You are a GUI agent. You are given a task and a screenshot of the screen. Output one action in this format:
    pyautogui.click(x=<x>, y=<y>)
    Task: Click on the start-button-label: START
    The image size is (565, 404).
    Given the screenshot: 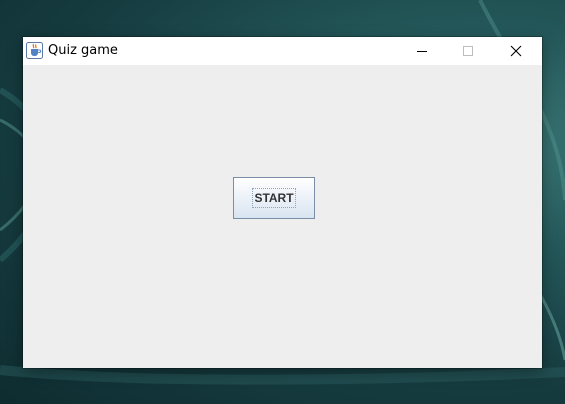 What is the action you would take?
    pyautogui.click(x=274, y=198)
    